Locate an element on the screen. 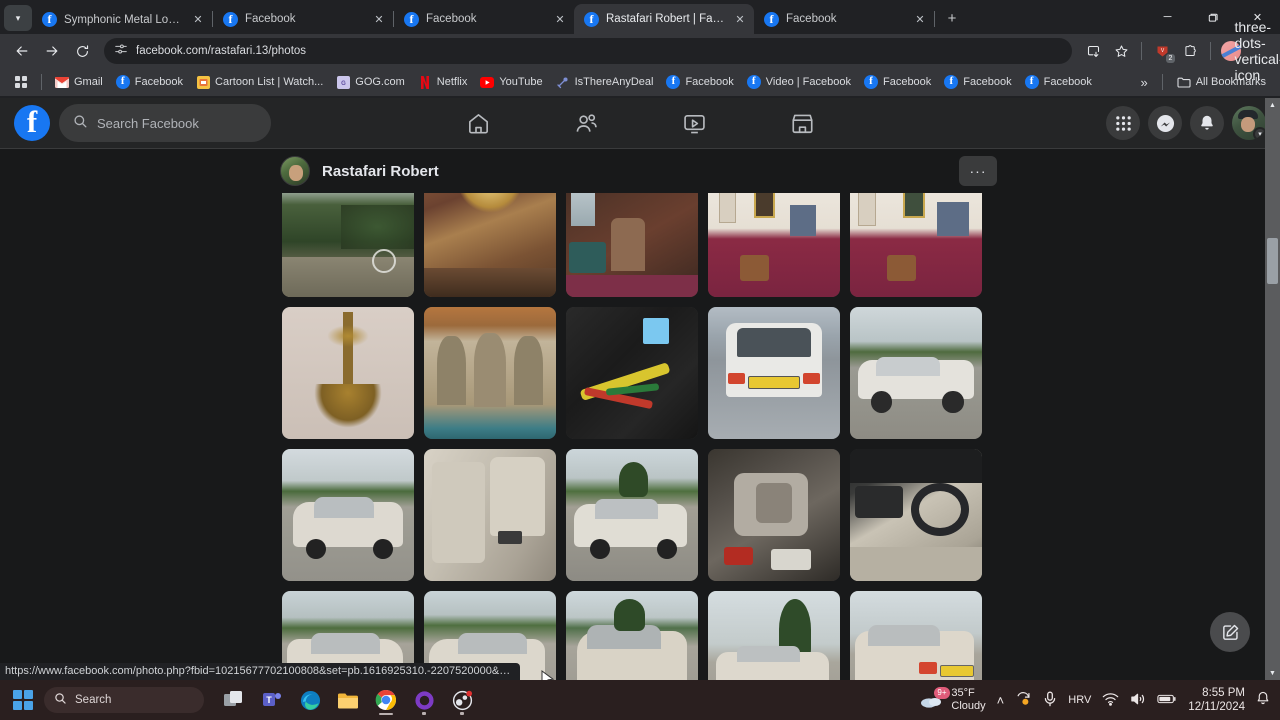 Image resolution: width=1280 pixels, height=720 pixels. taskbar-apps: T is located at coordinates (348, 700).